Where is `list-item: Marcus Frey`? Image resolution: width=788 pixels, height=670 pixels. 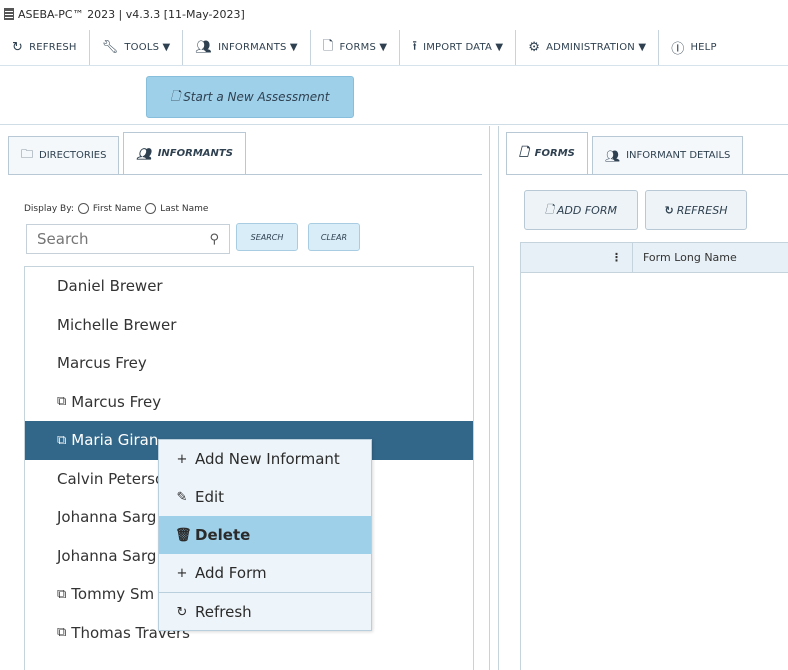 list-item: Marcus Frey is located at coordinates (249, 363).